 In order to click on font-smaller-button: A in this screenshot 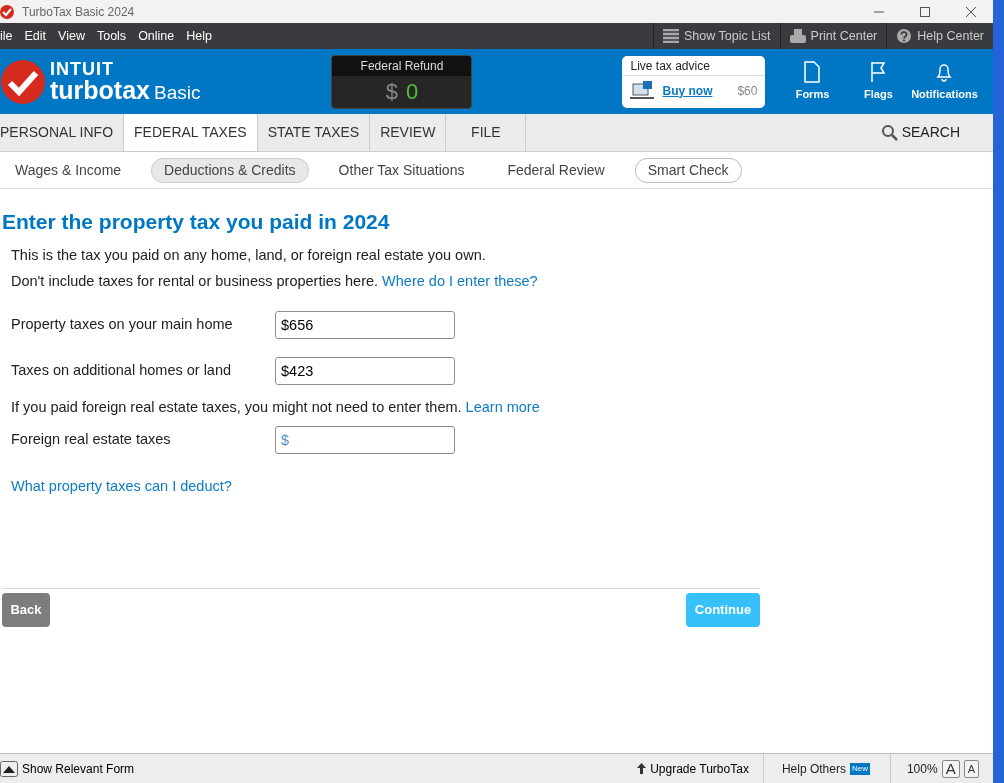, I will do `click(971, 768)`.